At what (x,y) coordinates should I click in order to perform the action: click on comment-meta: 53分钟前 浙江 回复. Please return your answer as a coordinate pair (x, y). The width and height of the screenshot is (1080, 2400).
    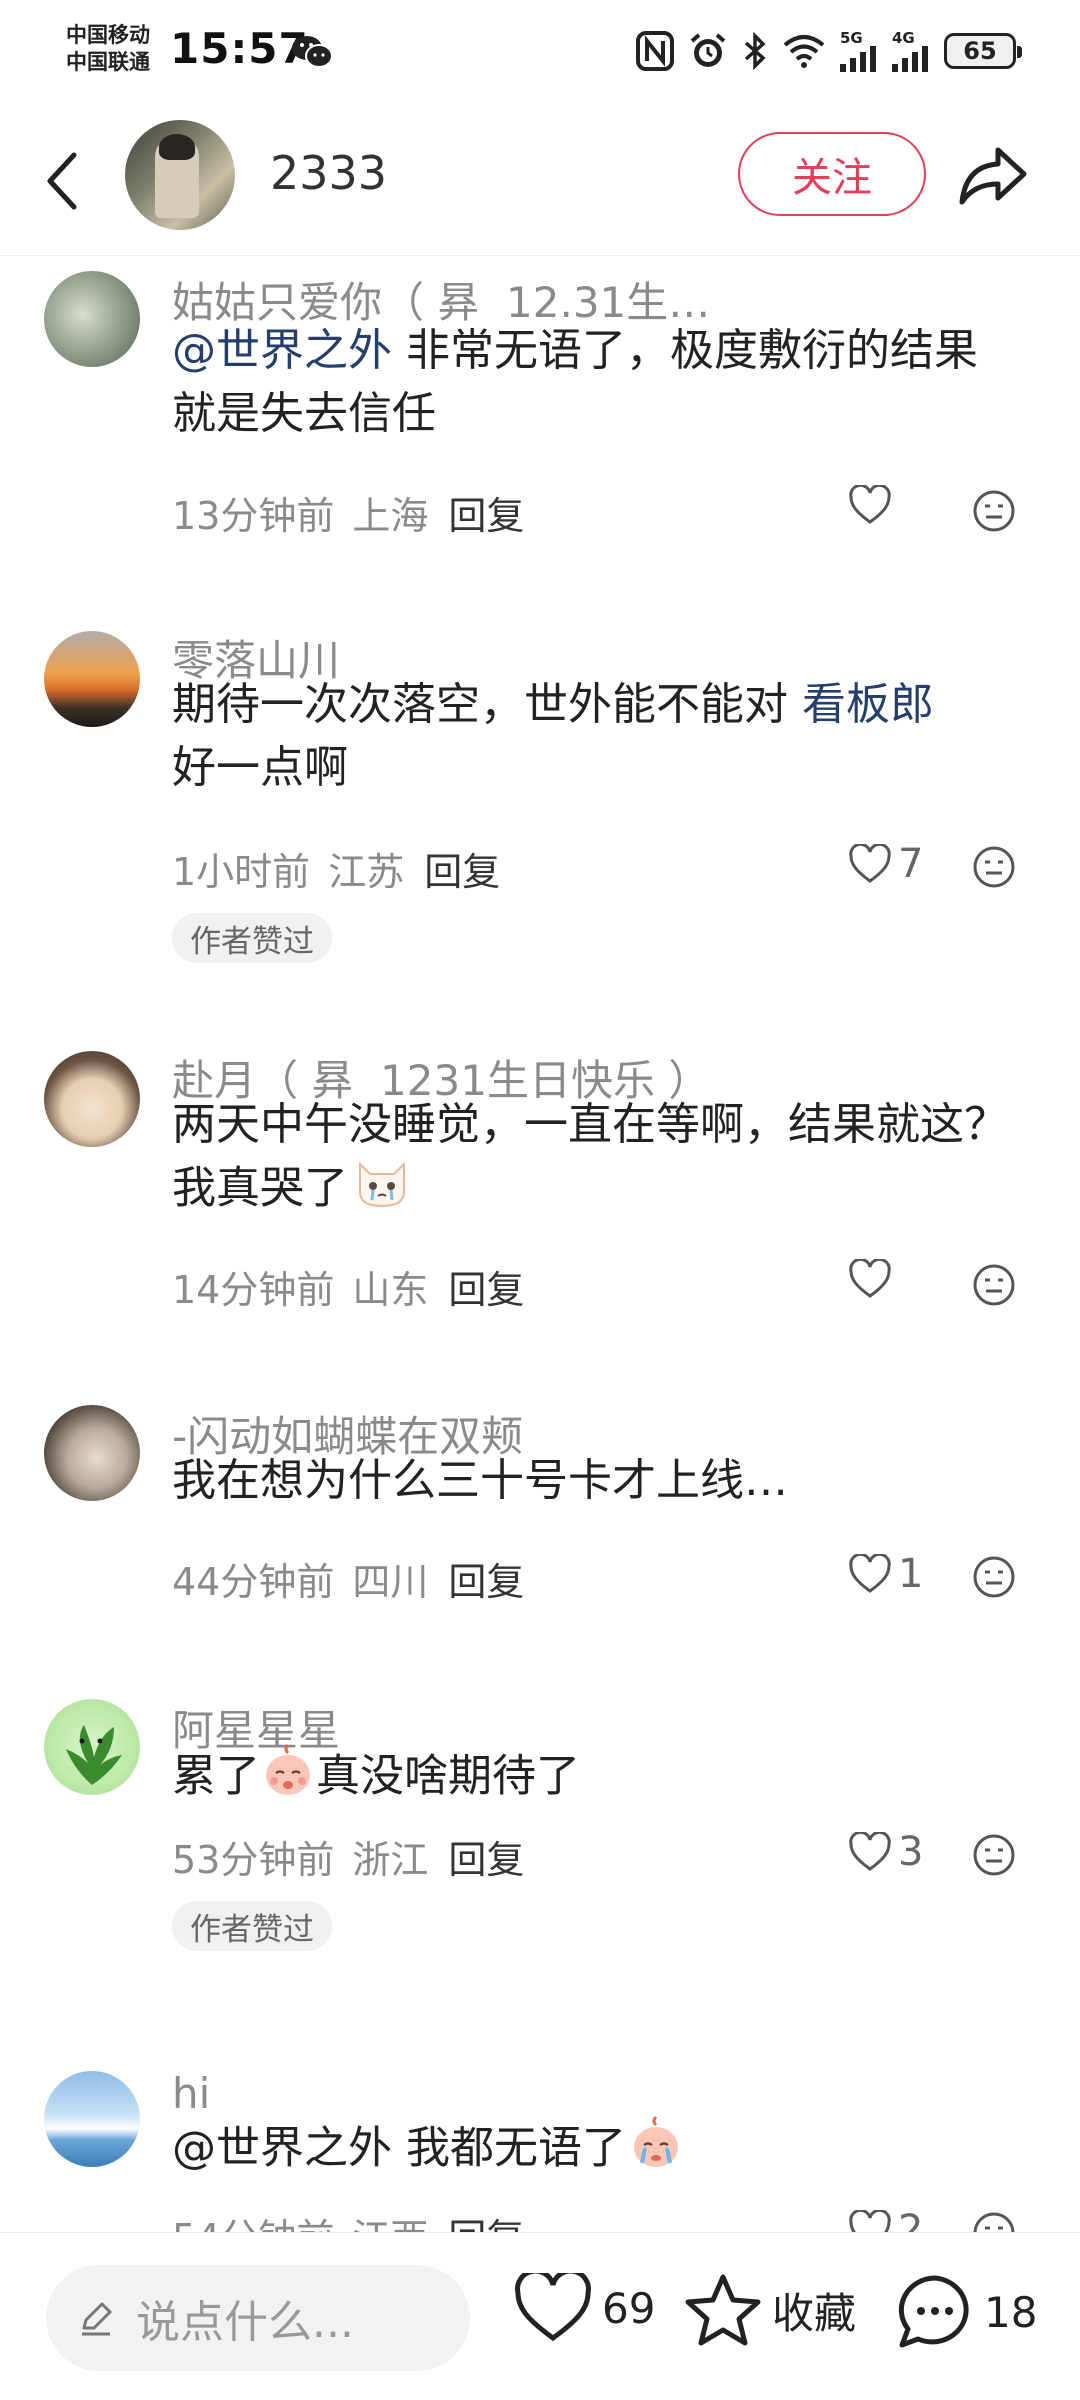
    Looking at the image, I should click on (348, 1856).